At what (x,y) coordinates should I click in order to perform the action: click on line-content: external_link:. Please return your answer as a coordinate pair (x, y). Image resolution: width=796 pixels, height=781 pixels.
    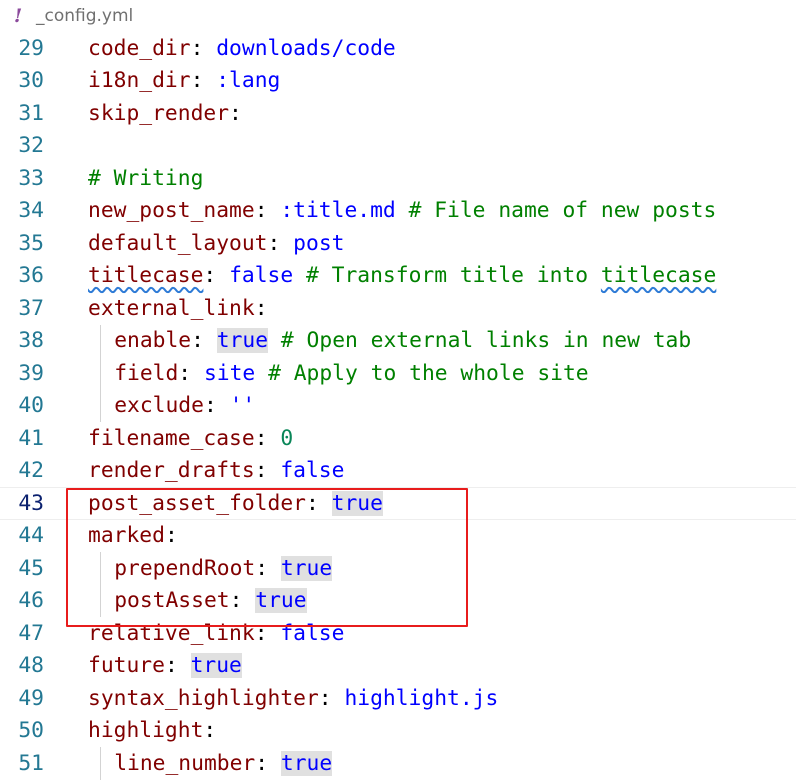
    Looking at the image, I should click on (178, 308).